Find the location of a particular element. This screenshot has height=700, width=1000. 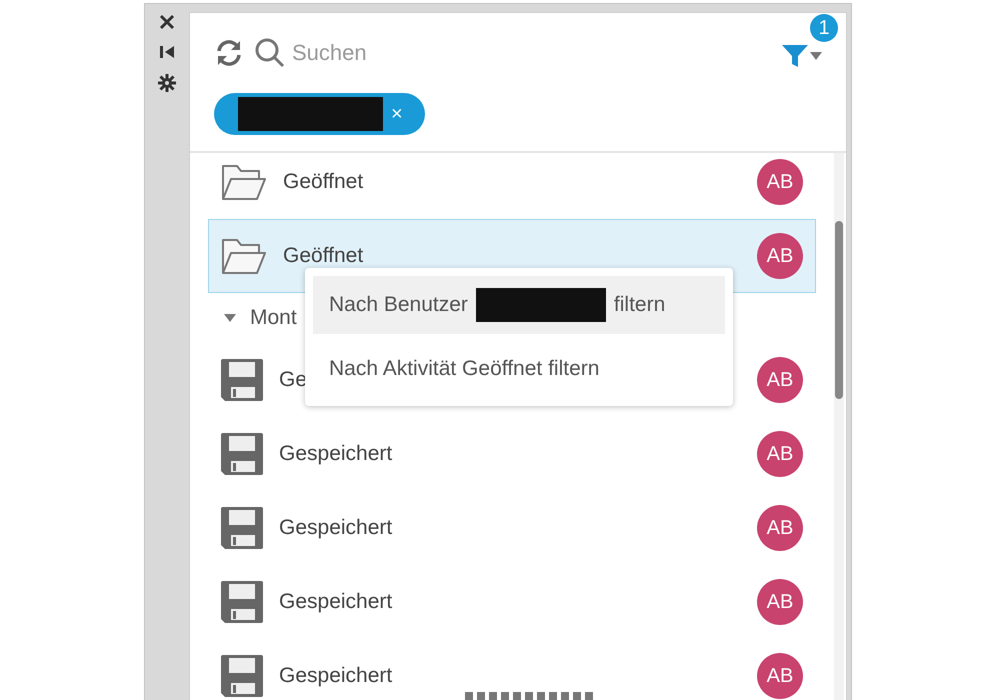

menu-item-text: Nach Benutzer is located at coordinates (398, 305).